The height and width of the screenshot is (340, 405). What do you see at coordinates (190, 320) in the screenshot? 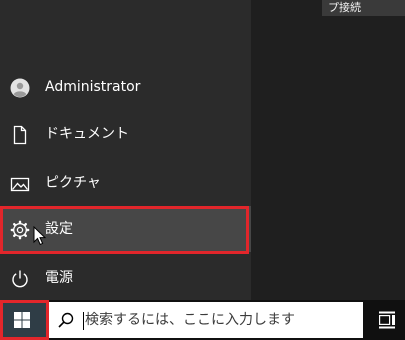
I see `search-placeholder: 検索するには、ここに入力します` at bounding box center [190, 320].